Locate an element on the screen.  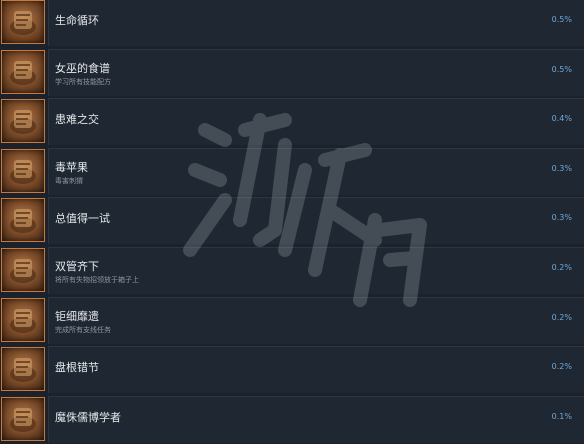
achievement-row-5: 总值得一试 0.3% is located at coordinates (292, 221).